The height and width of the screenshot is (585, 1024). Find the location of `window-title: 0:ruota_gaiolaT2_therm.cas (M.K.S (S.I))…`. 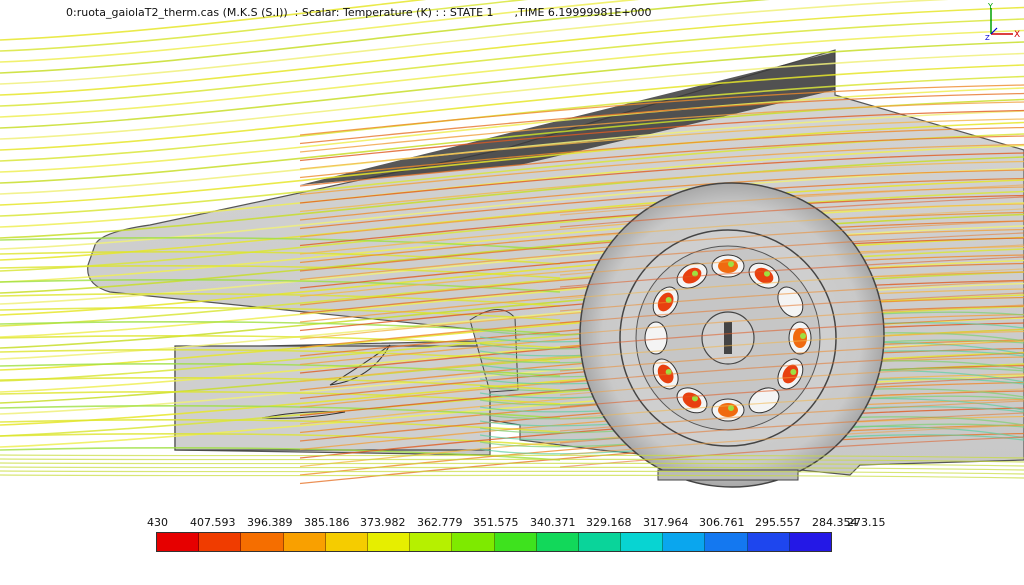

window-title: 0:ruota_gaiolaT2_therm.cas (M.K.S (S.I))… is located at coordinates (359, 12).